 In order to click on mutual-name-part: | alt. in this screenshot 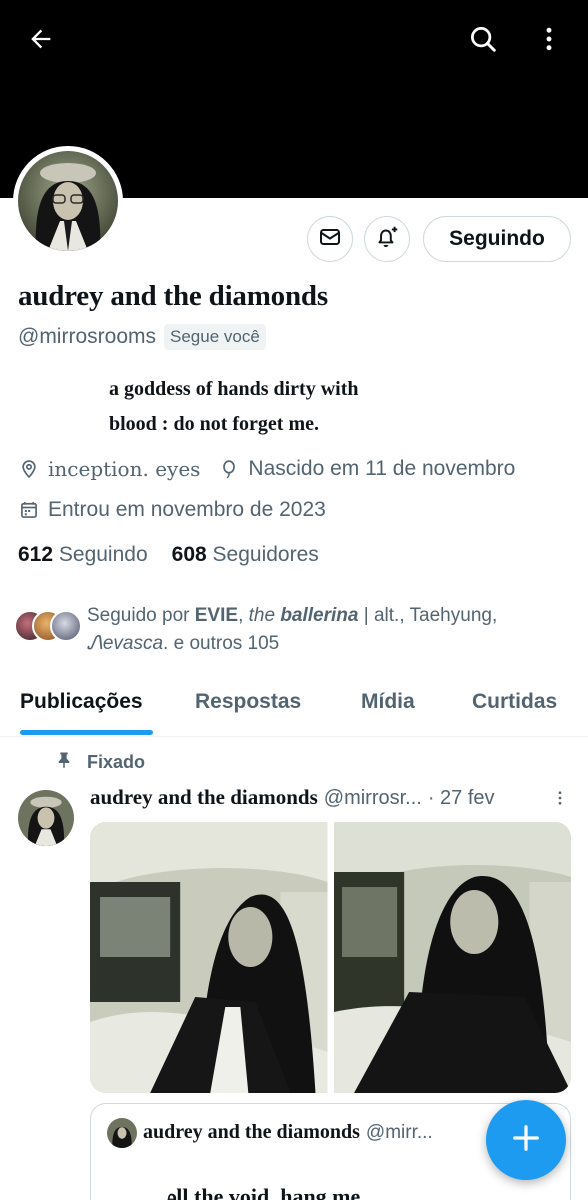, I will do `click(379, 615)`.